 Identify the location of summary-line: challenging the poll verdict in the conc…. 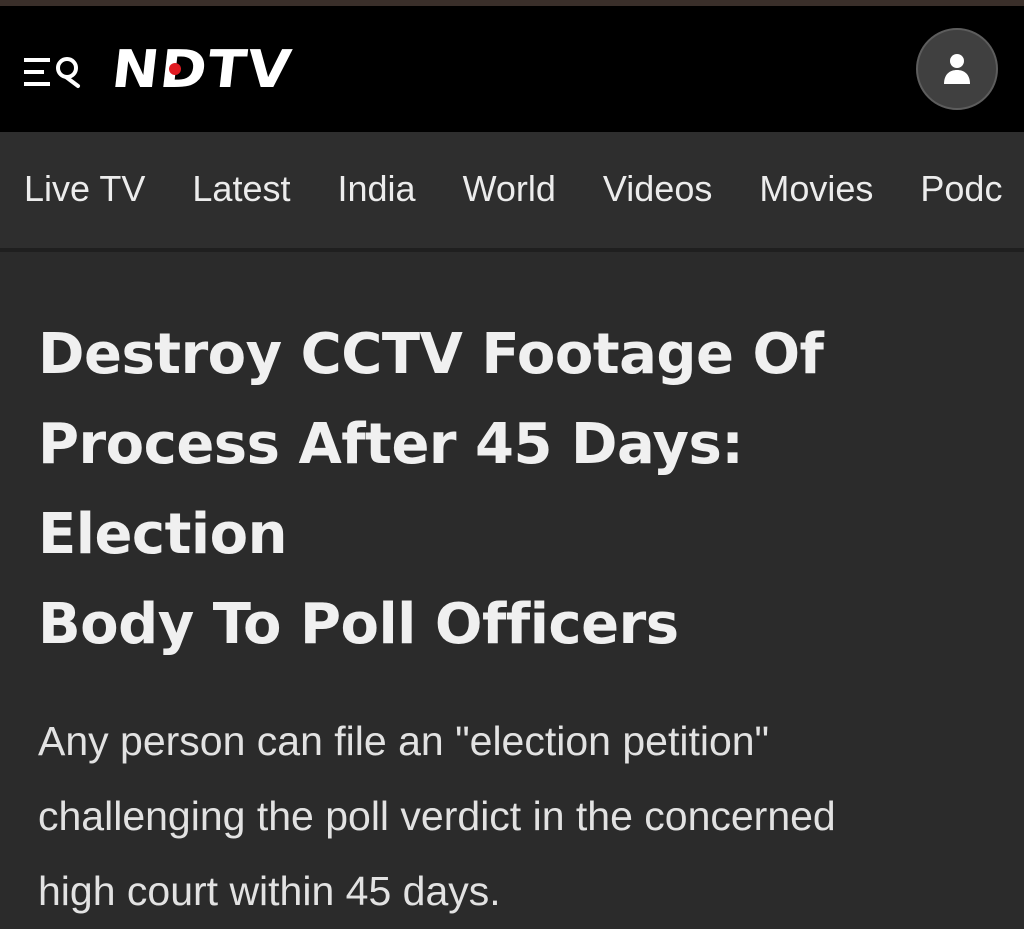
(437, 816).